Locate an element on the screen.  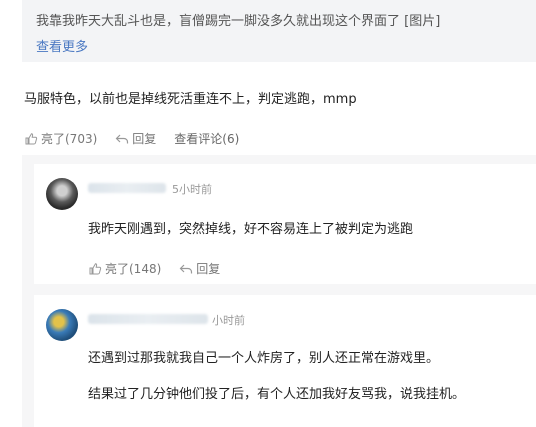
reply-text: 我昨天刚遇到，突然掉线，好不容易连上了被判定为逃跑 is located at coordinates (251, 229).